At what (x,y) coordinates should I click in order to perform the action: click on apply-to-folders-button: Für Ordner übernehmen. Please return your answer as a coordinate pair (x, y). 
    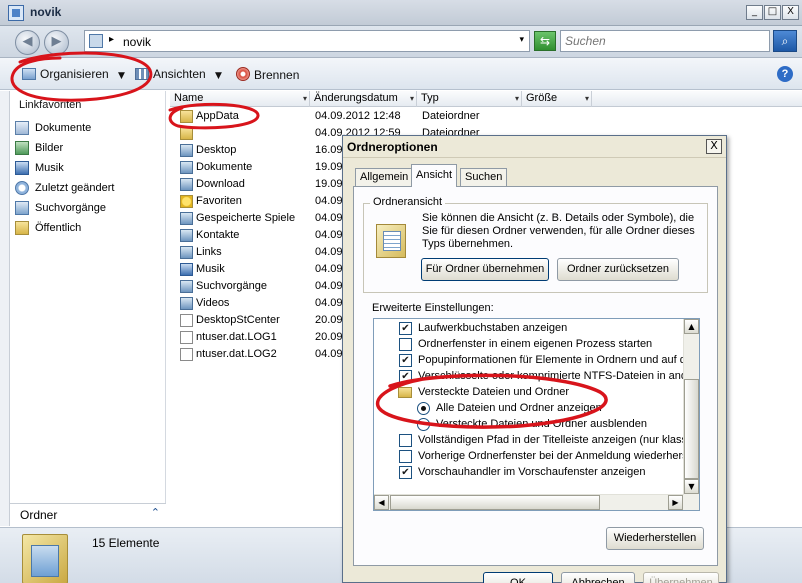
    Looking at the image, I should click on (485, 269).